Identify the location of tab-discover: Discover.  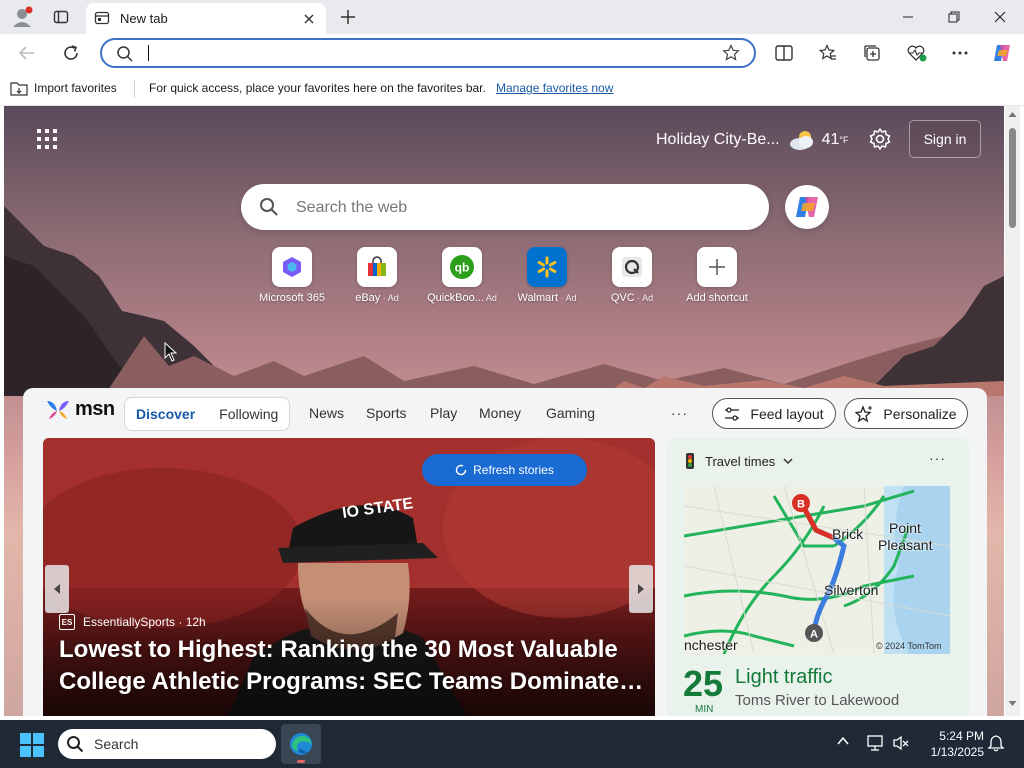
(165, 414).